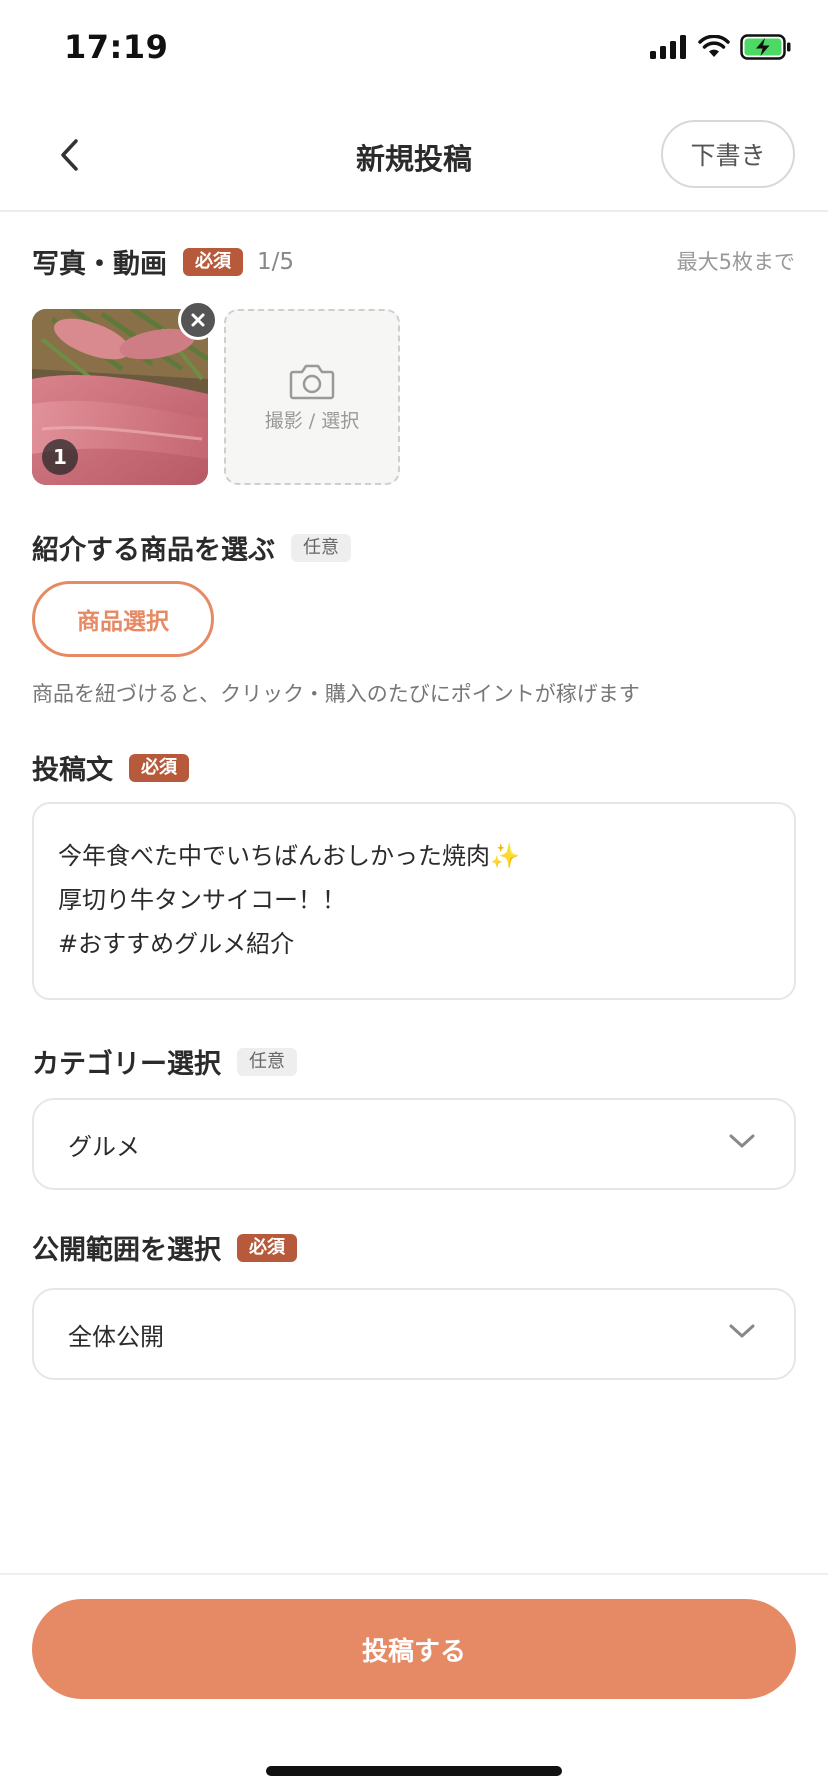  I want to click on battery-charging-icon, so click(765, 47).